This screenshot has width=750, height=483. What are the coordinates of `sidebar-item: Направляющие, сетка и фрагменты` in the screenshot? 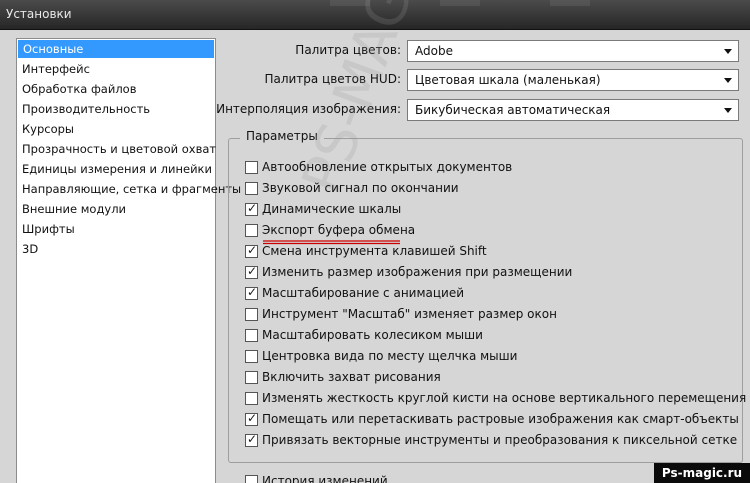 It's located at (129, 189).